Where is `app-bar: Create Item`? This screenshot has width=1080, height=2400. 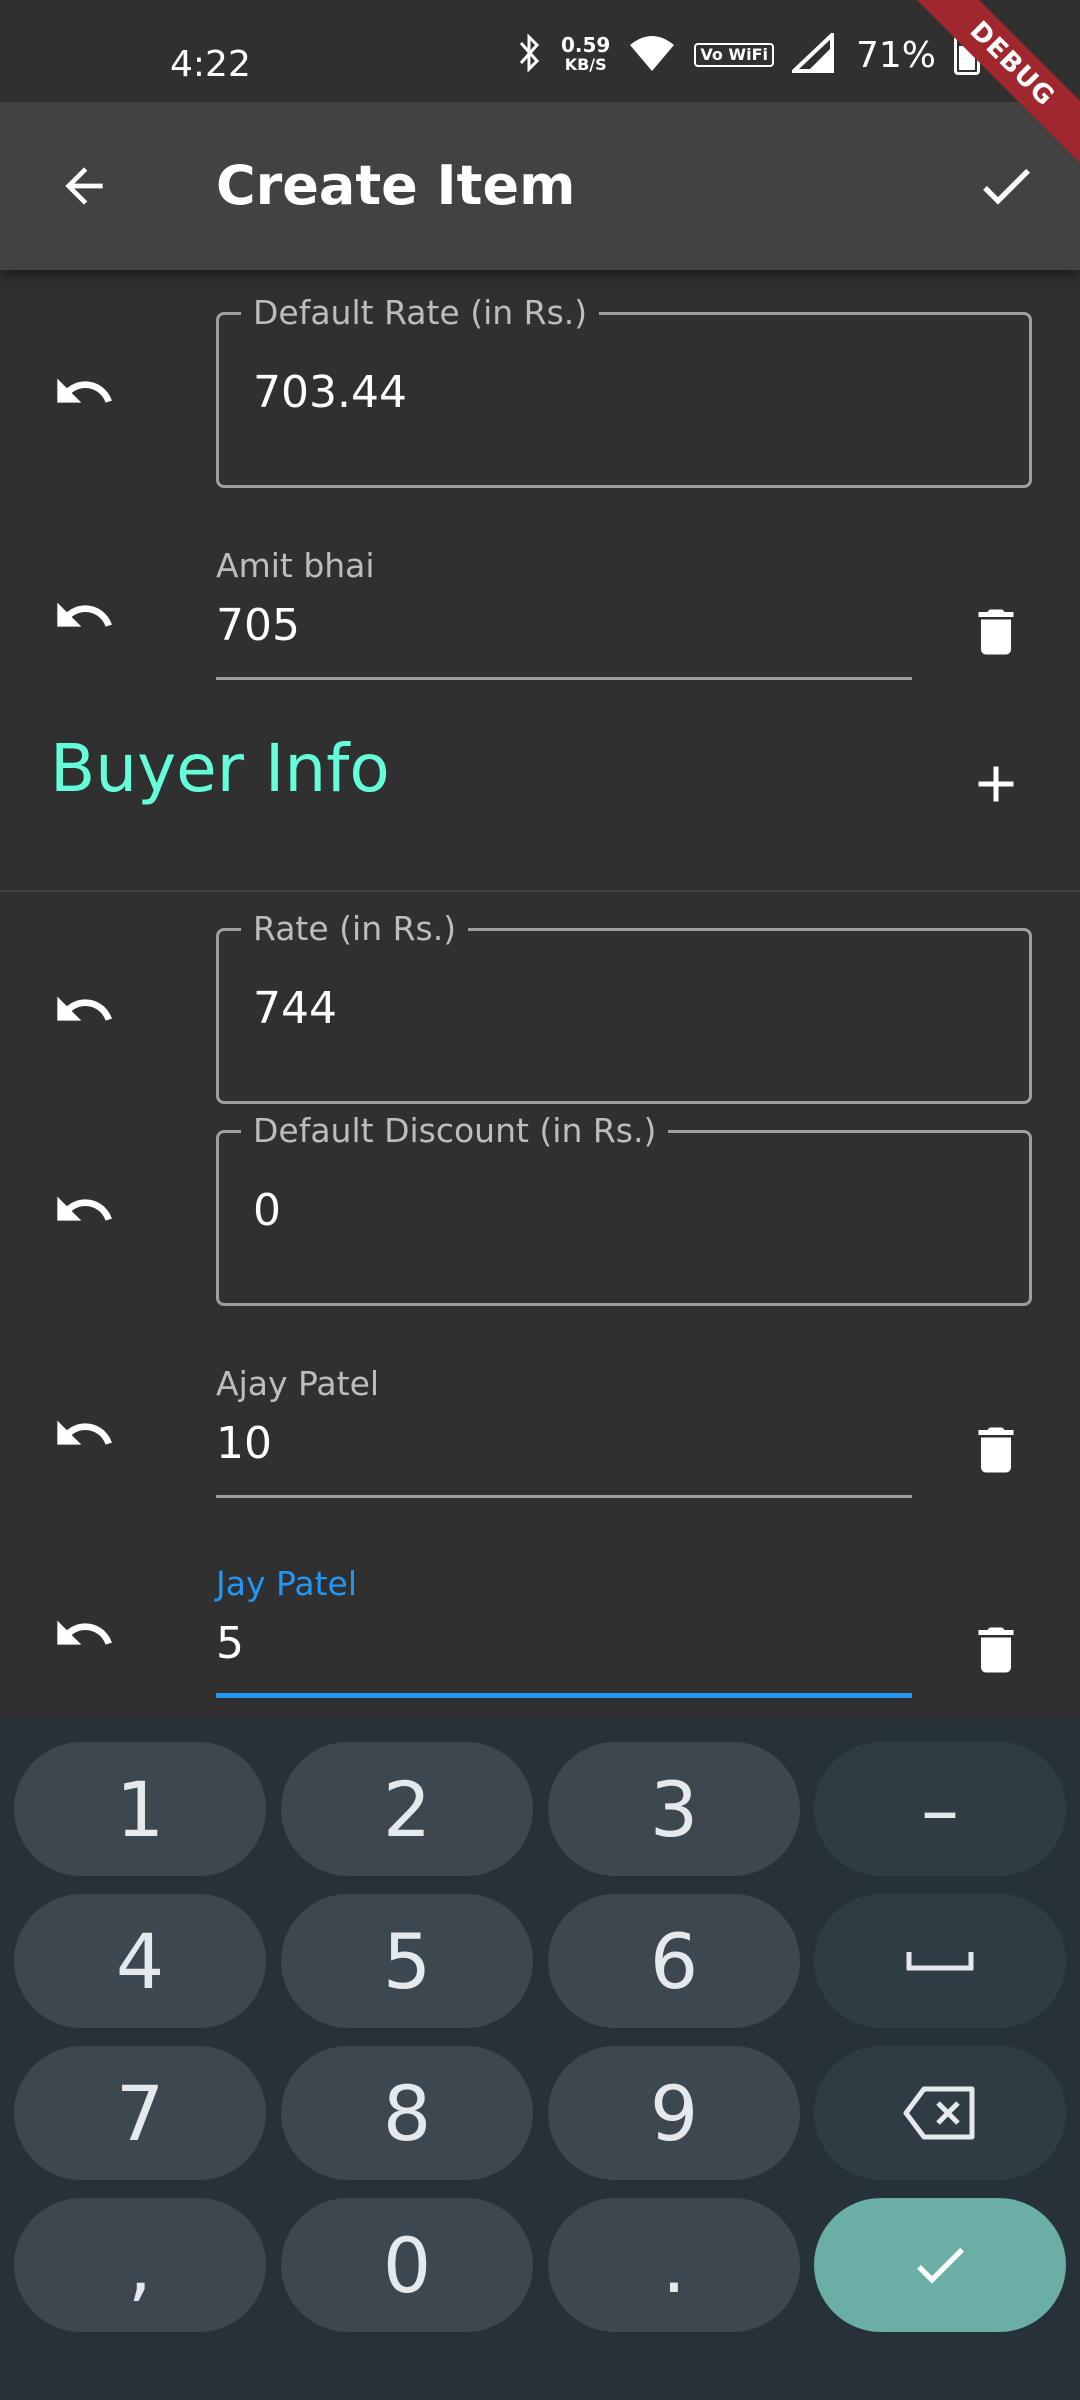
app-bar: Create Item is located at coordinates (540, 186).